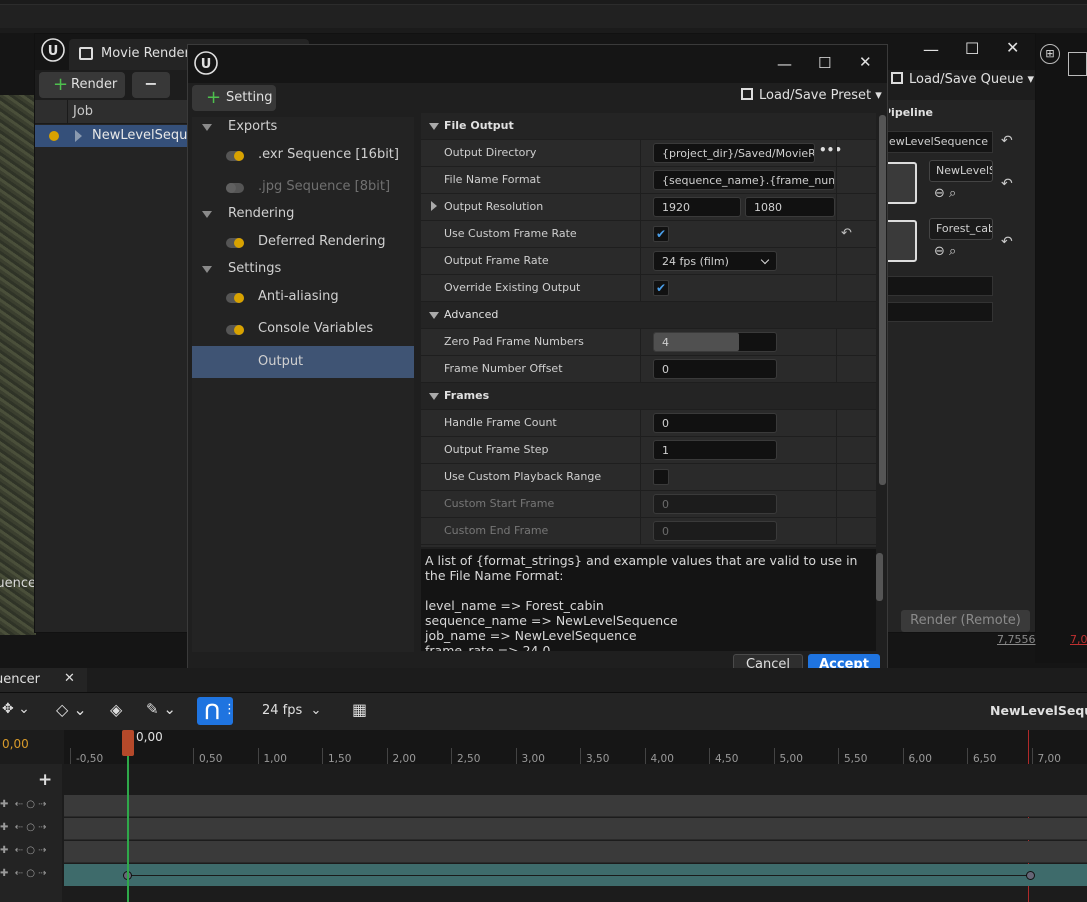  I want to click on spin-value: 4, so click(665, 342).